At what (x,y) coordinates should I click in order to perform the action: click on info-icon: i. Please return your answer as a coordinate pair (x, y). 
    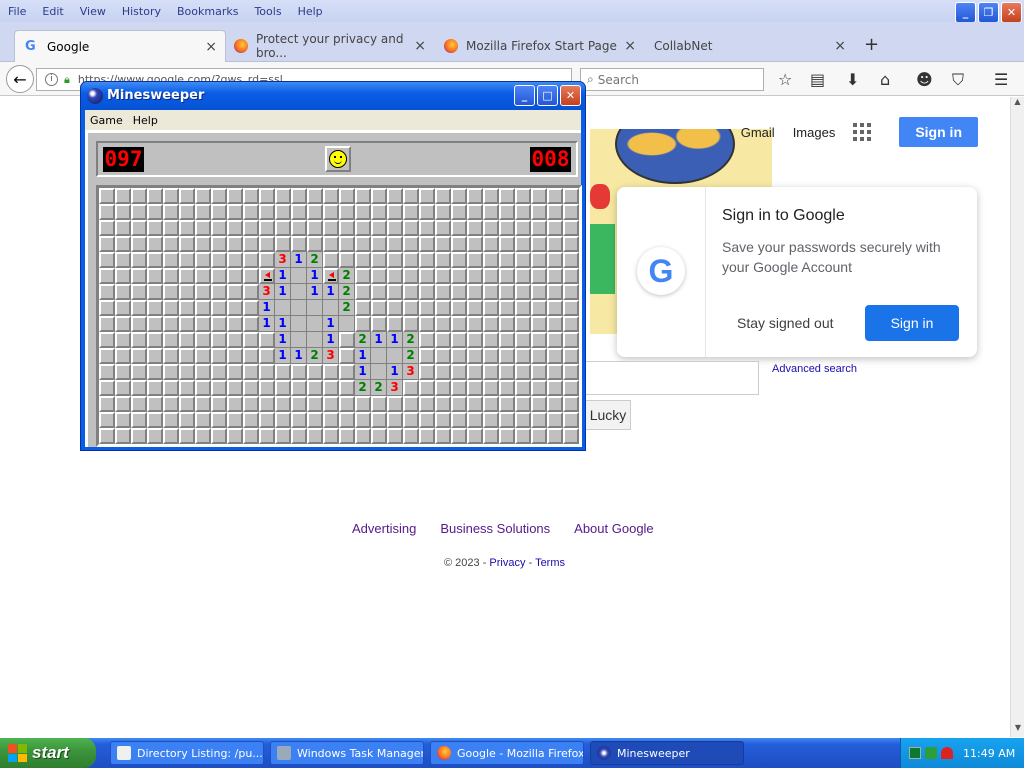
    Looking at the image, I should click on (51, 79).